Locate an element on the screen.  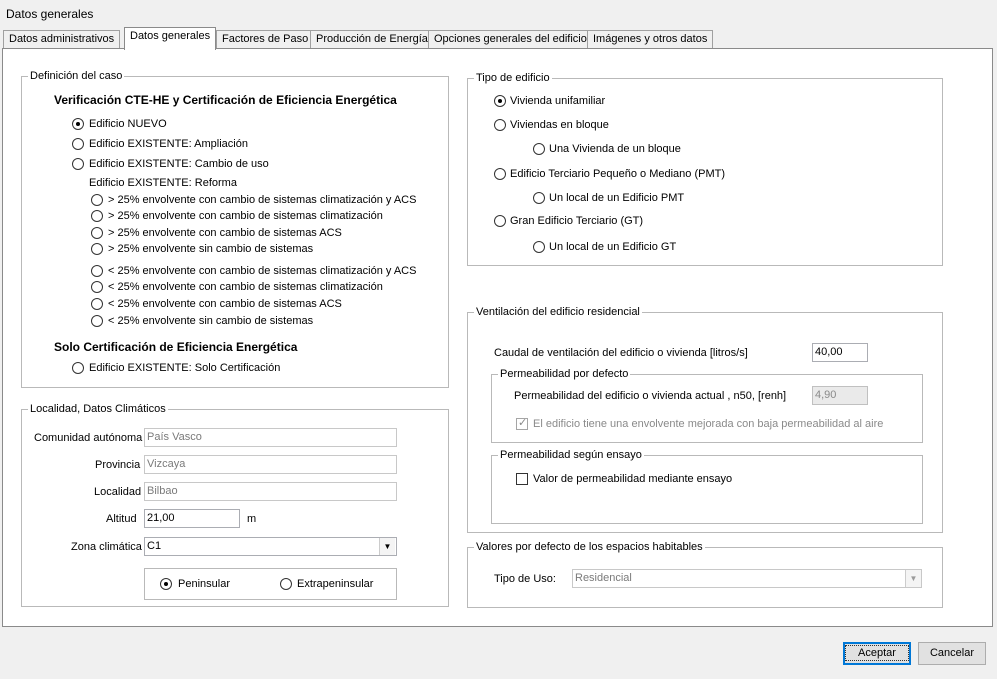
label-extrapeninsular: Extrapeninsular is located at coordinates (335, 584).